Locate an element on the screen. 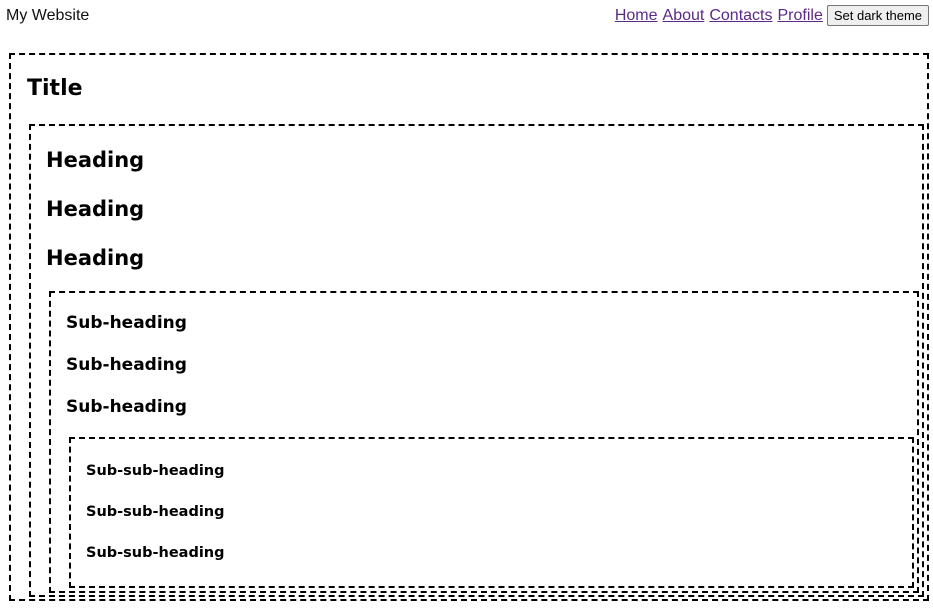 The image size is (933, 608). nav-link-contacts: Contacts is located at coordinates (740, 16).